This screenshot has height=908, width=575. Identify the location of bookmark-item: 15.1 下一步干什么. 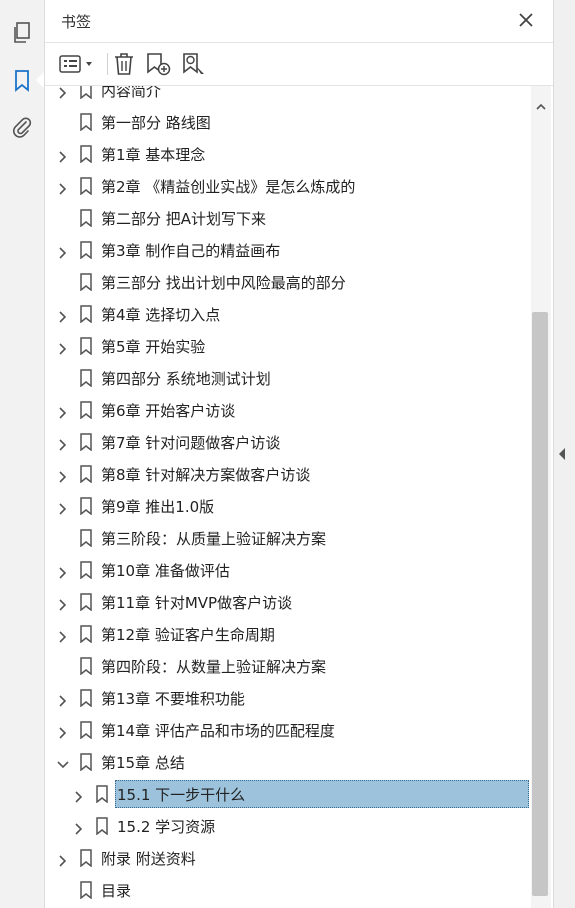
(288, 794).